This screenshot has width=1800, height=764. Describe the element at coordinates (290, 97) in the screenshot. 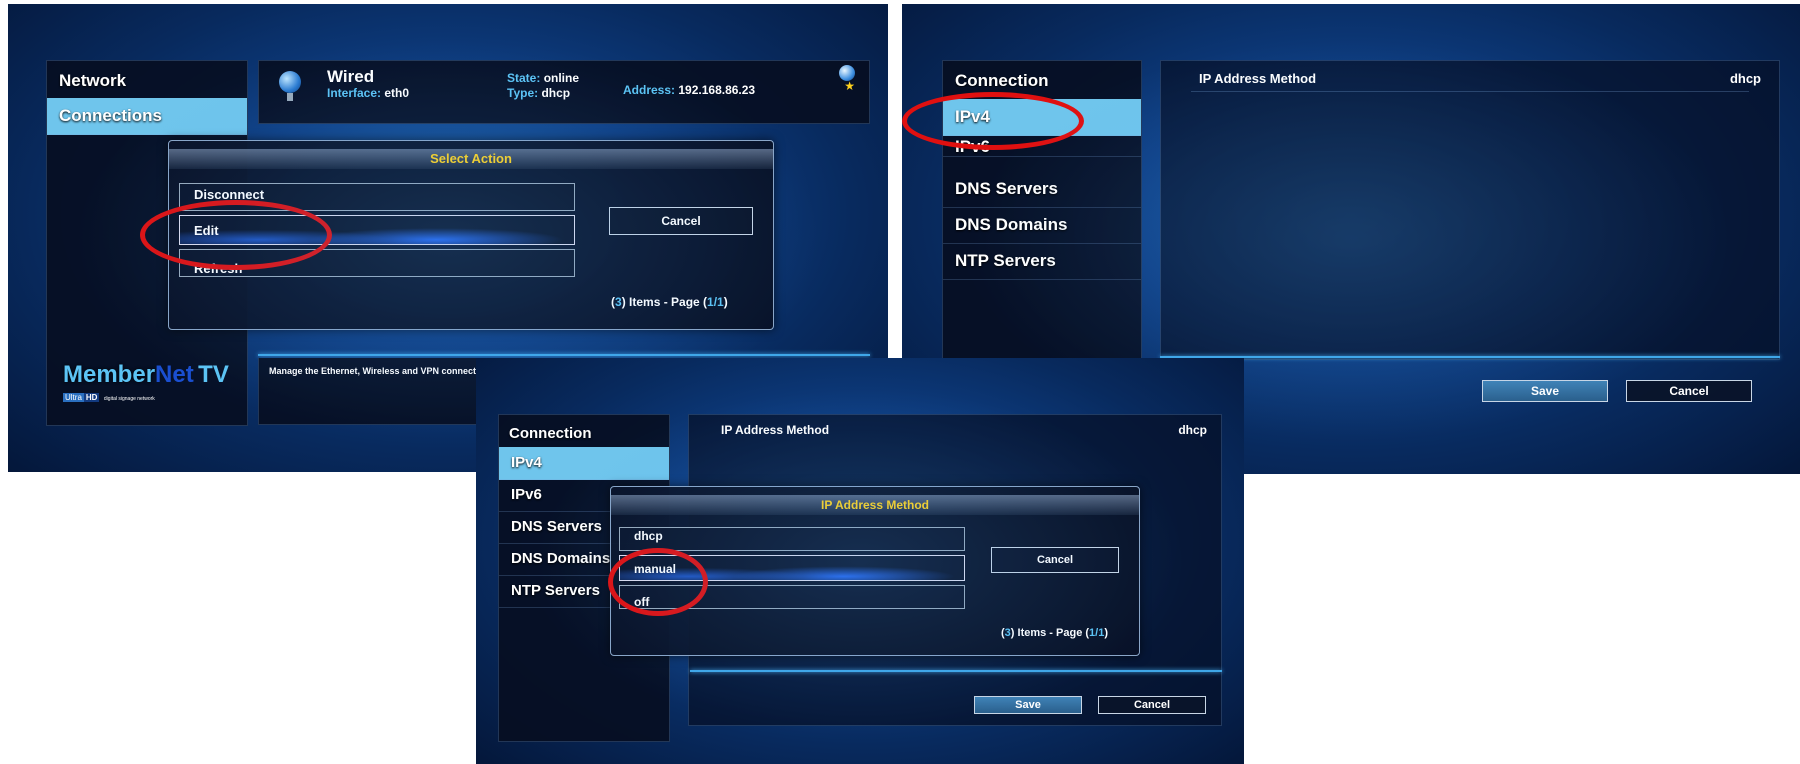

I see `stand-icon` at that location.